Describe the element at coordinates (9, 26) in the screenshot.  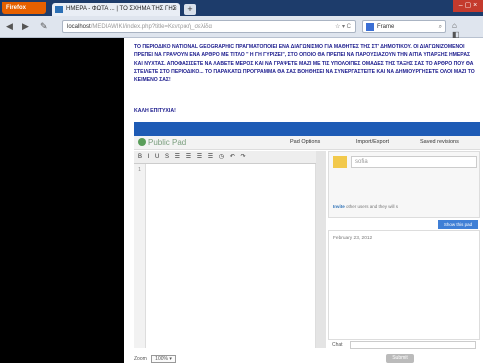
I see `back-arrow-icon: ◀` at that location.